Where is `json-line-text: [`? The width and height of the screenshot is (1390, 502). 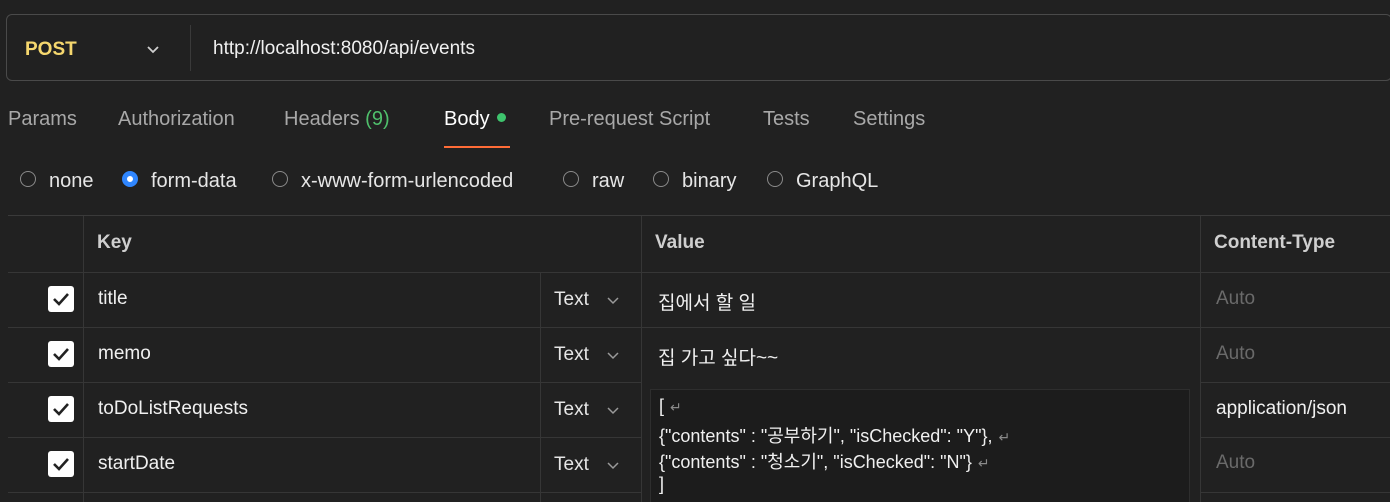 json-line-text: [ is located at coordinates (662, 406).